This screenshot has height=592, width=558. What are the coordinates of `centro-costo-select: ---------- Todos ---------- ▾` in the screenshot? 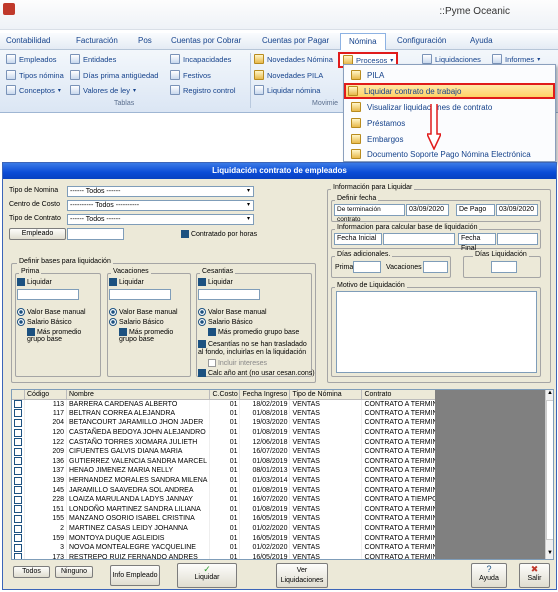 It's located at (160, 205).